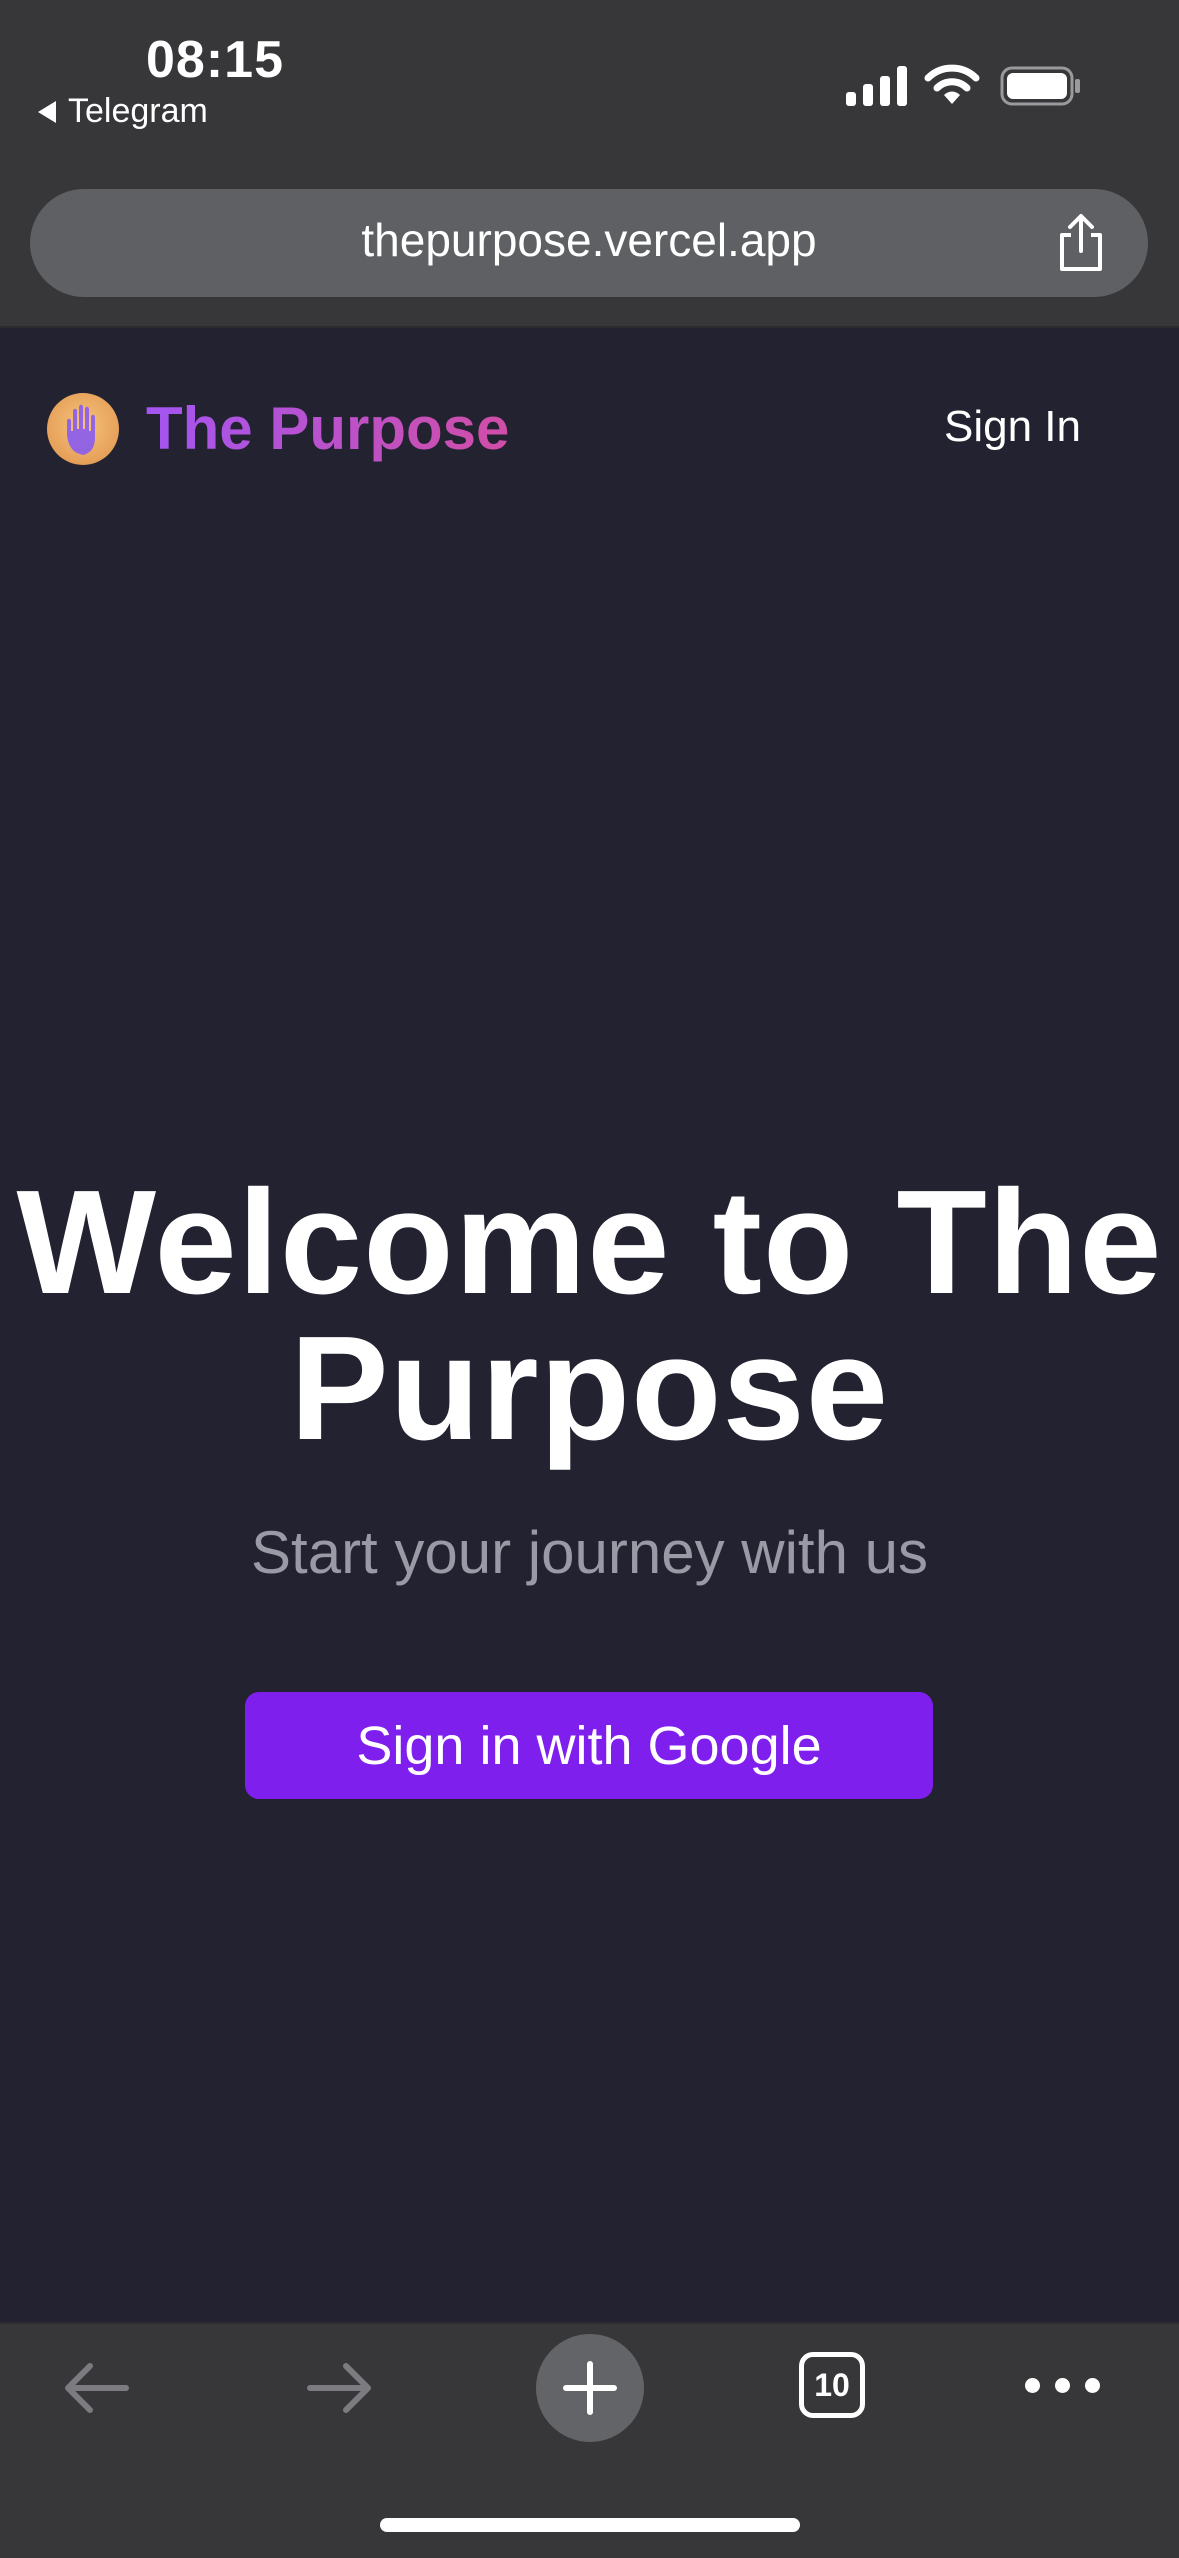 Image resolution: width=1179 pixels, height=2558 pixels. I want to click on brand-name: The Purpose, so click(327, 428).